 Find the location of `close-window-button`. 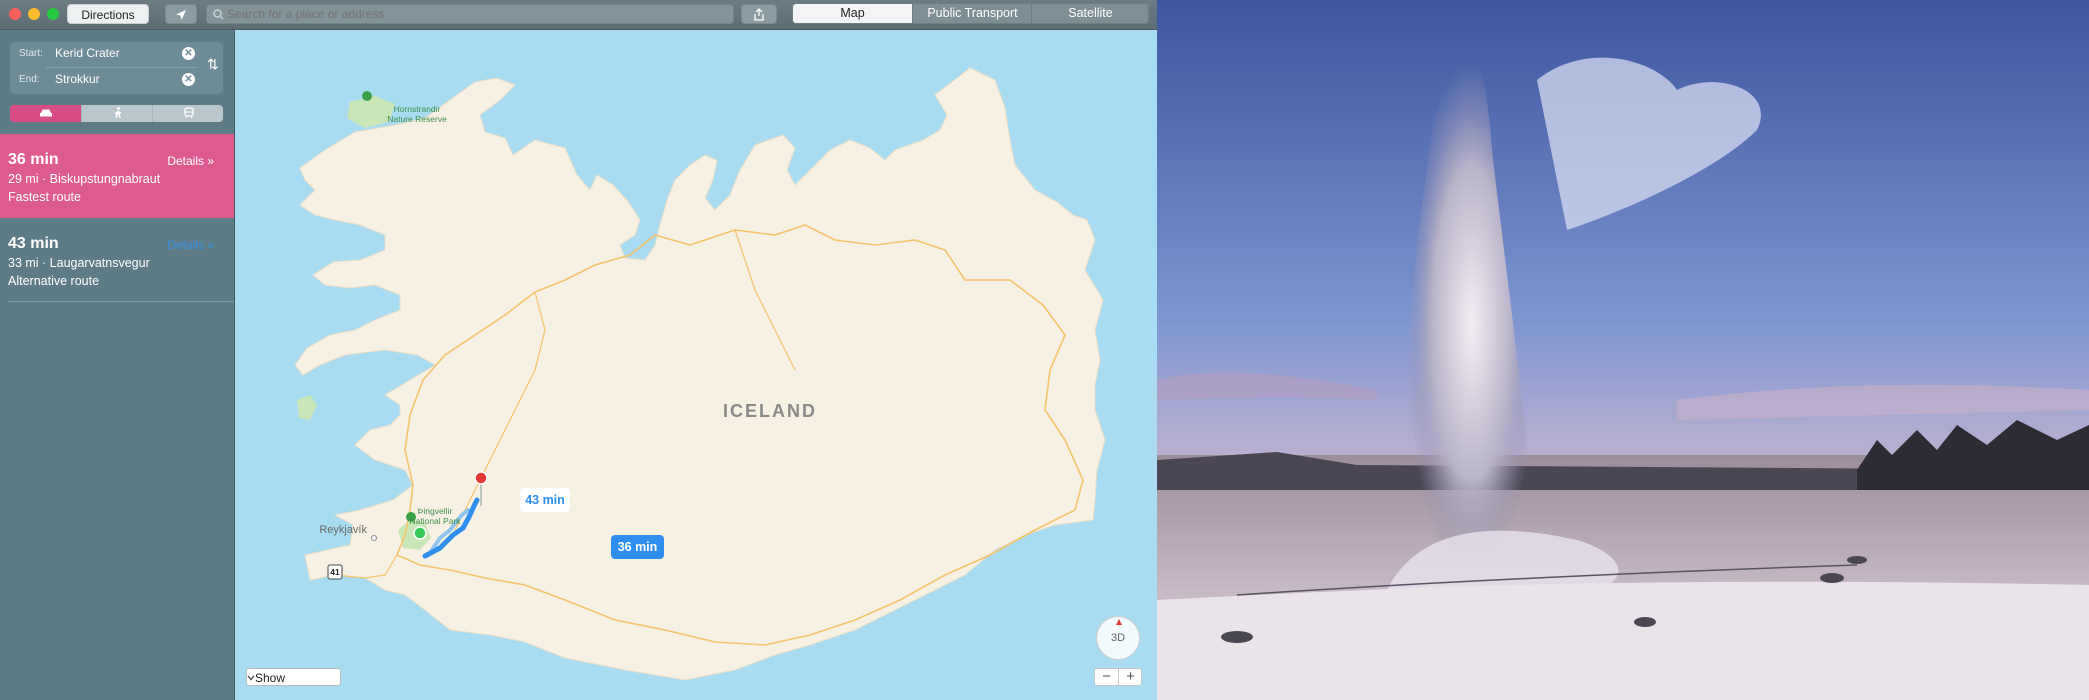

close-window-button is located at coordinates (15, 14).